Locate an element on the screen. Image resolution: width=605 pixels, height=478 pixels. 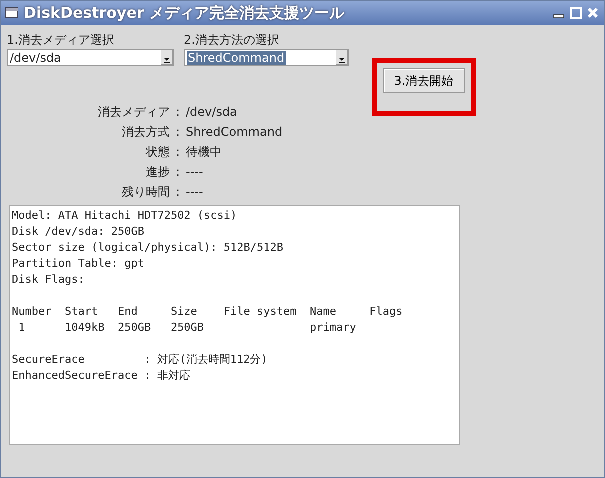
window-title: DiskDestroyer メディア完全消去支援ツール is located at coordinates (184, 13).